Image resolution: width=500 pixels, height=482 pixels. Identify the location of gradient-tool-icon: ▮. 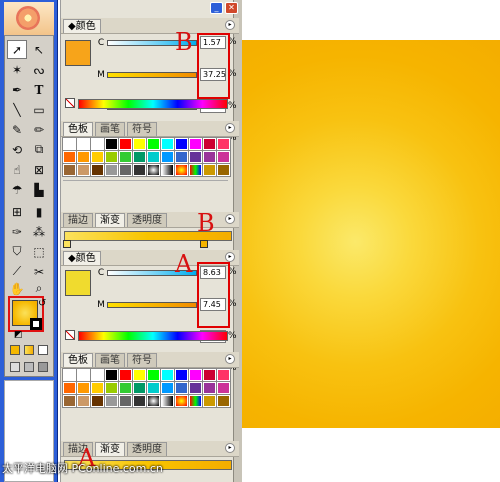
(39, 211).